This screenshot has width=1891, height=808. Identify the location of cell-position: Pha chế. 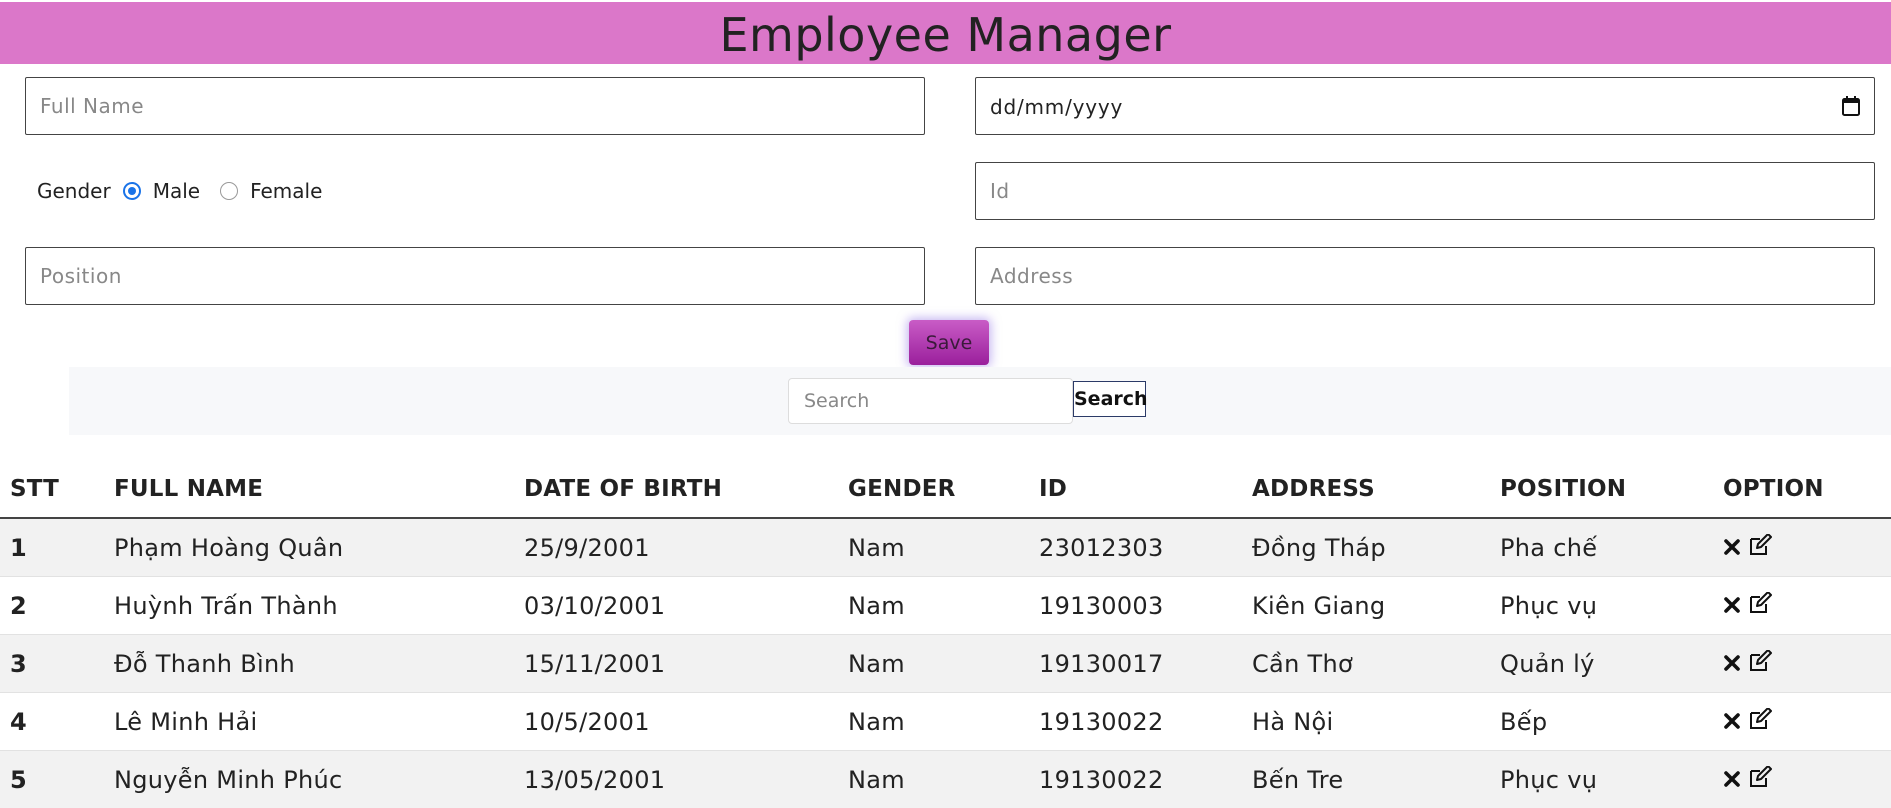
(1601, 547).